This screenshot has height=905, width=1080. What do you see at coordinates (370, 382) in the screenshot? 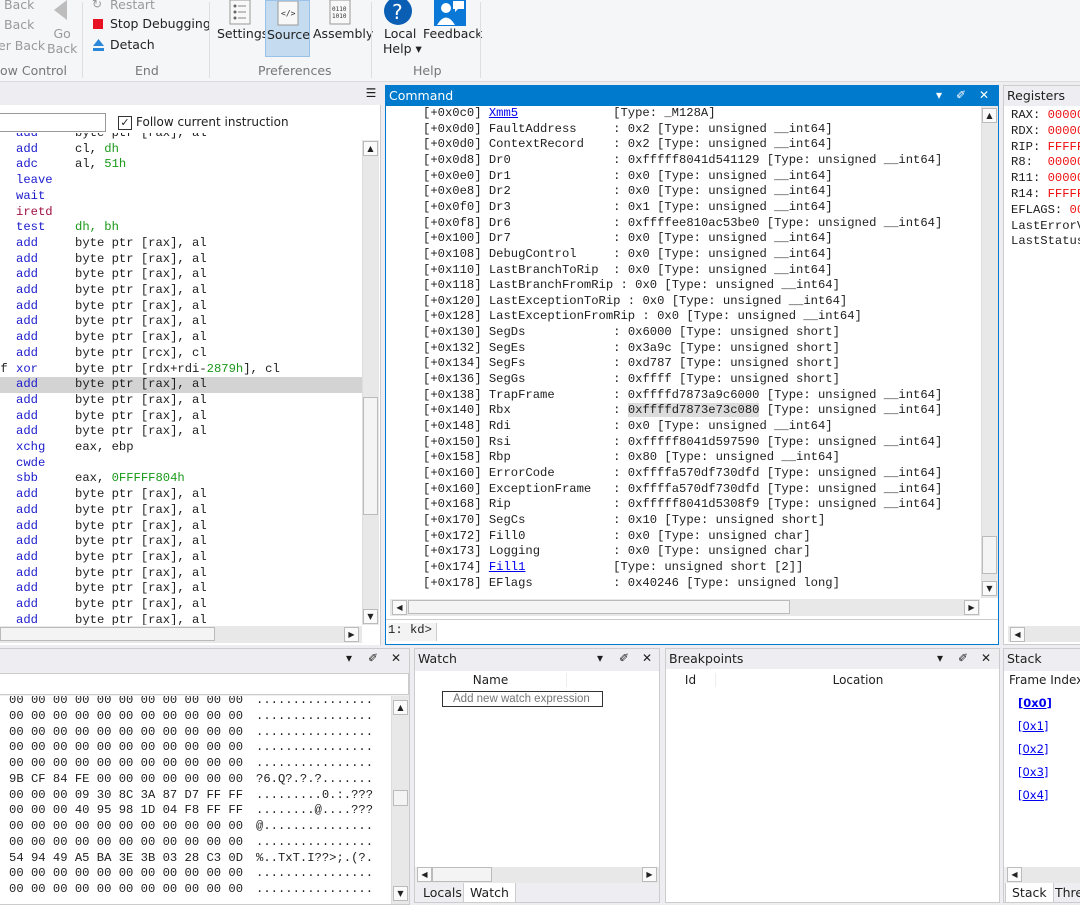
I see `disassembly-vscrollbar: ▲ ▼` at bounding box center [370, 382].